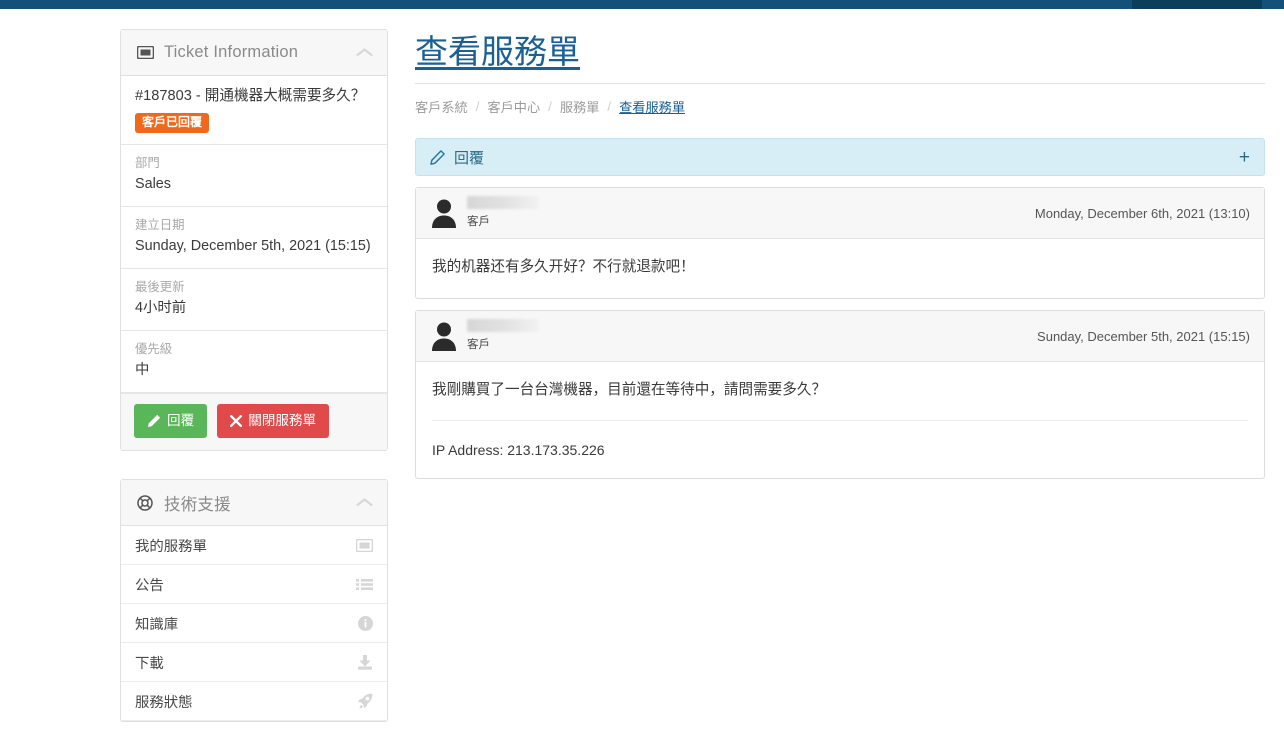 Image resolution: width=1284 pixels, height=750 pixels. What do you see at coordinates (164, 702) in the screenshot?
I see `sidebar-item-label: 服務狀態` at bounding box center [164, 702].